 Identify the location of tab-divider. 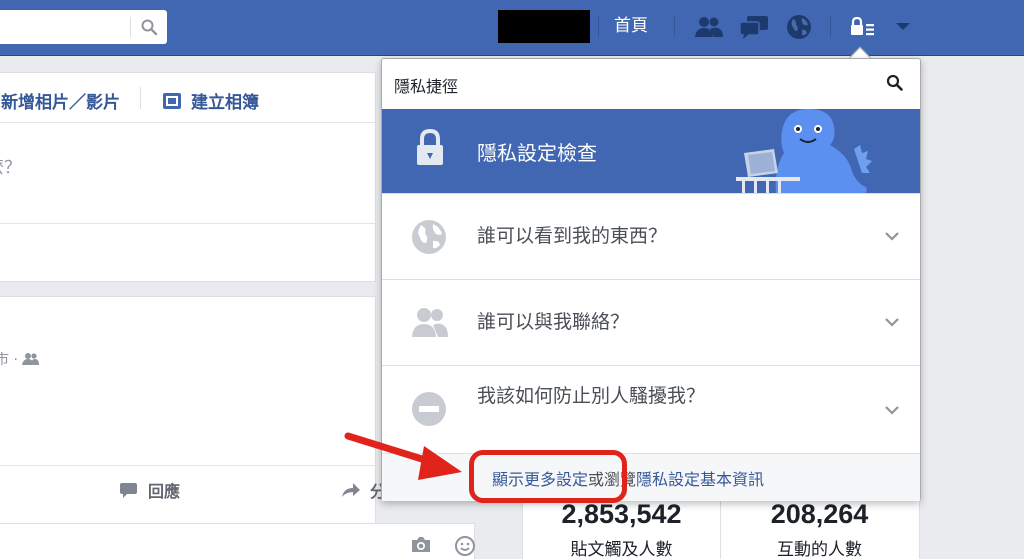
(140, 98).